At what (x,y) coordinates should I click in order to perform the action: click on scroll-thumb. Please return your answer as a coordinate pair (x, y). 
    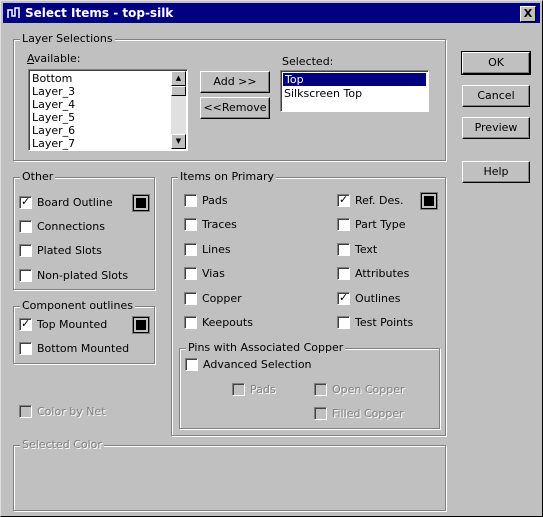
    Looking at the image, I should click on (178, 91).